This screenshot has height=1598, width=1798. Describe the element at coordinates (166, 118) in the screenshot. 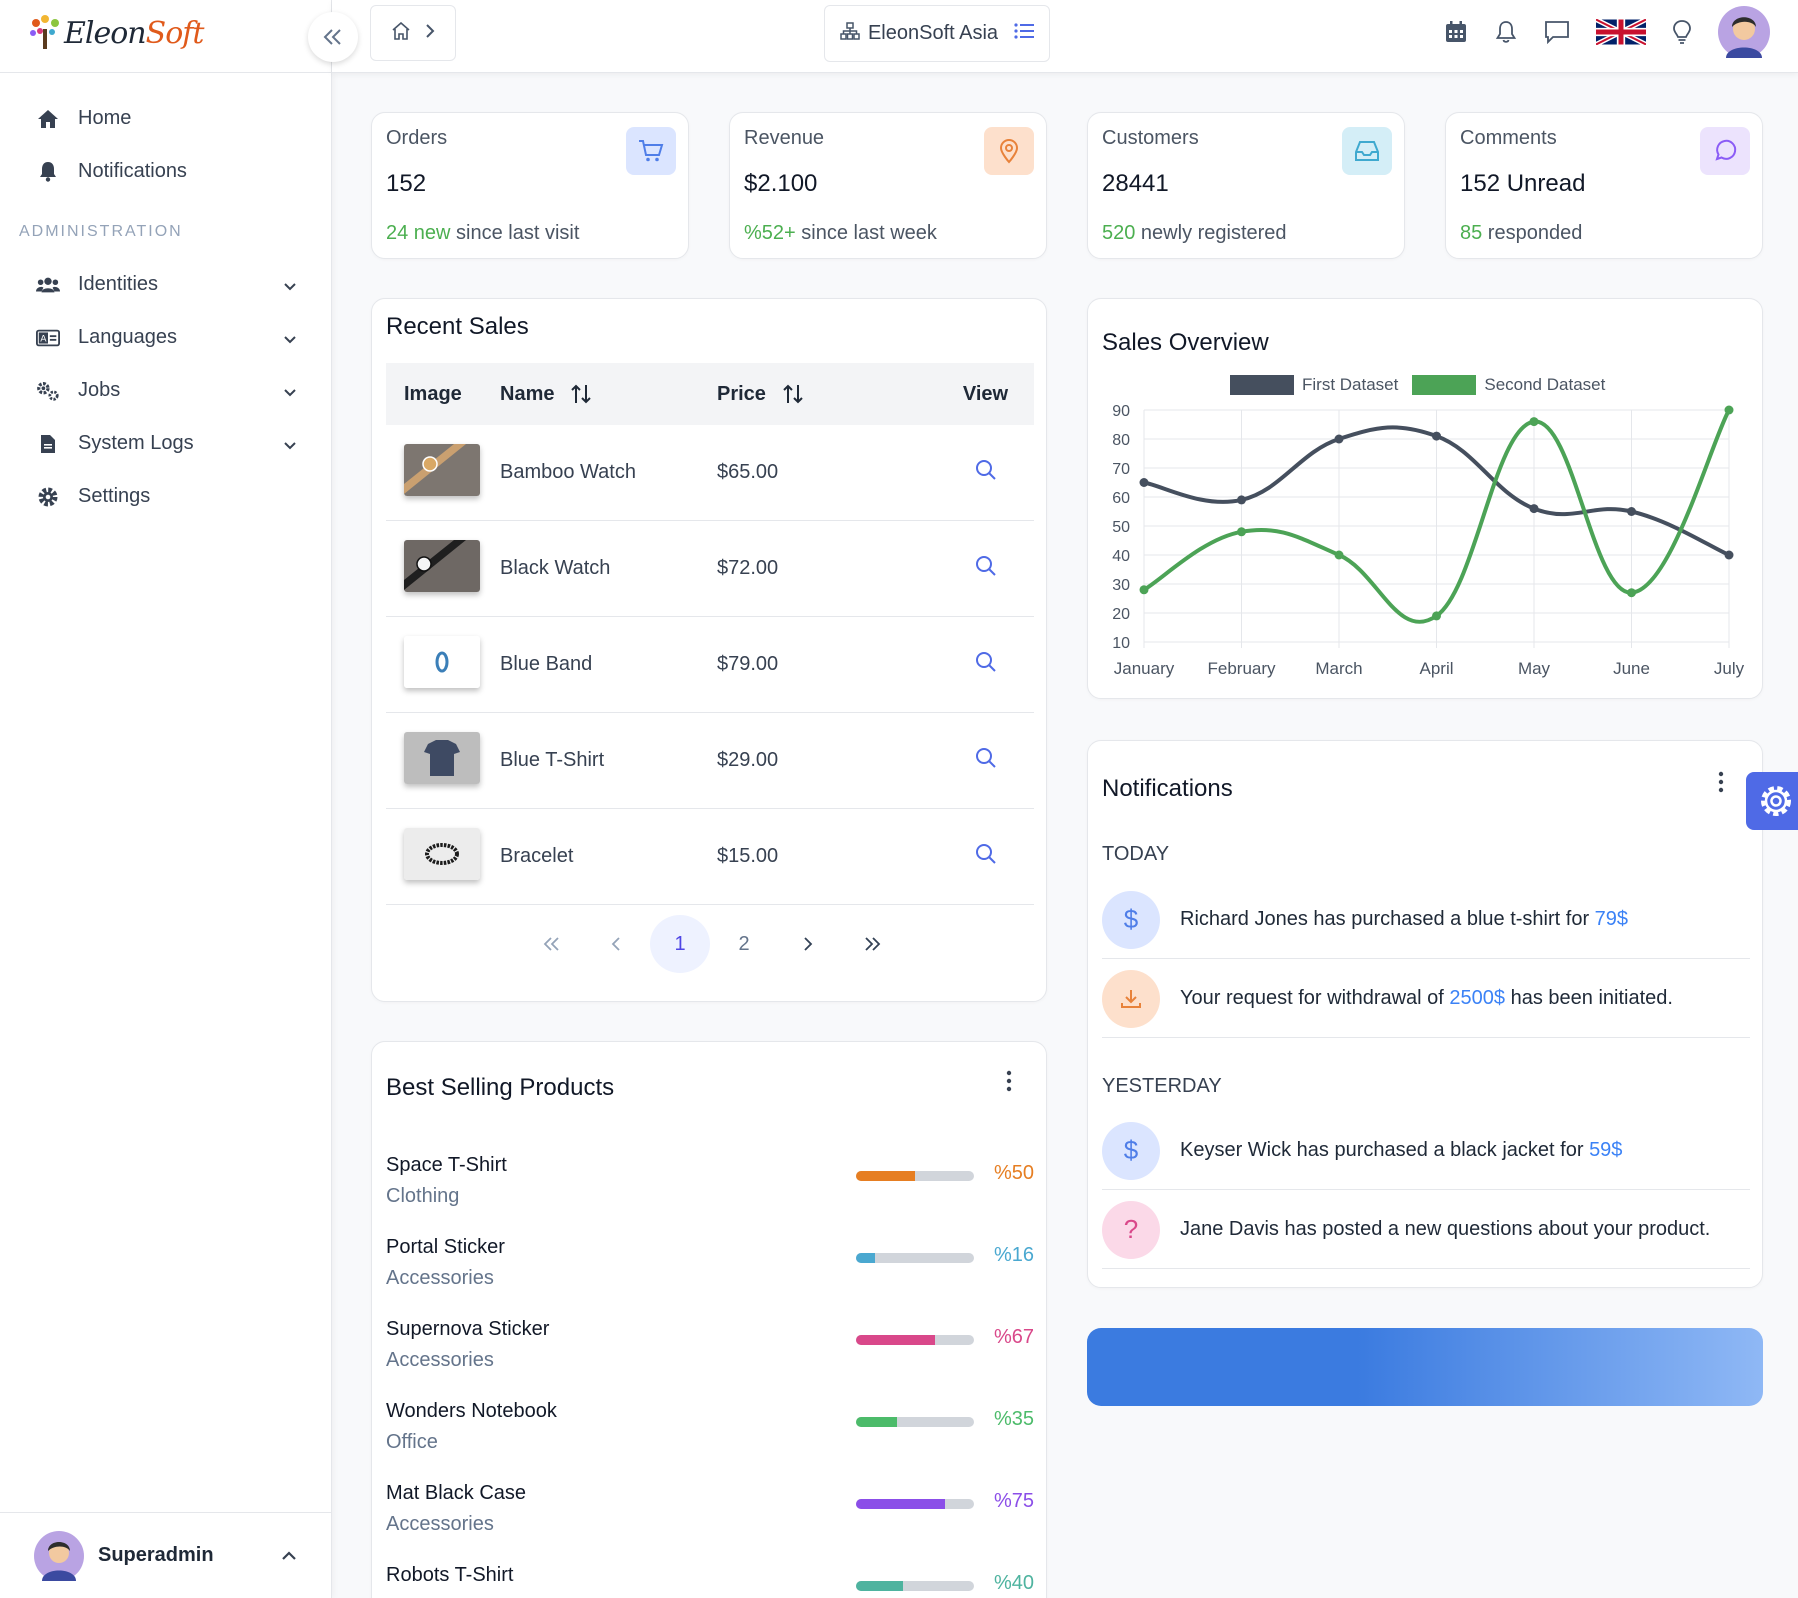

I see `sidebar-item-home: Home` at that location.